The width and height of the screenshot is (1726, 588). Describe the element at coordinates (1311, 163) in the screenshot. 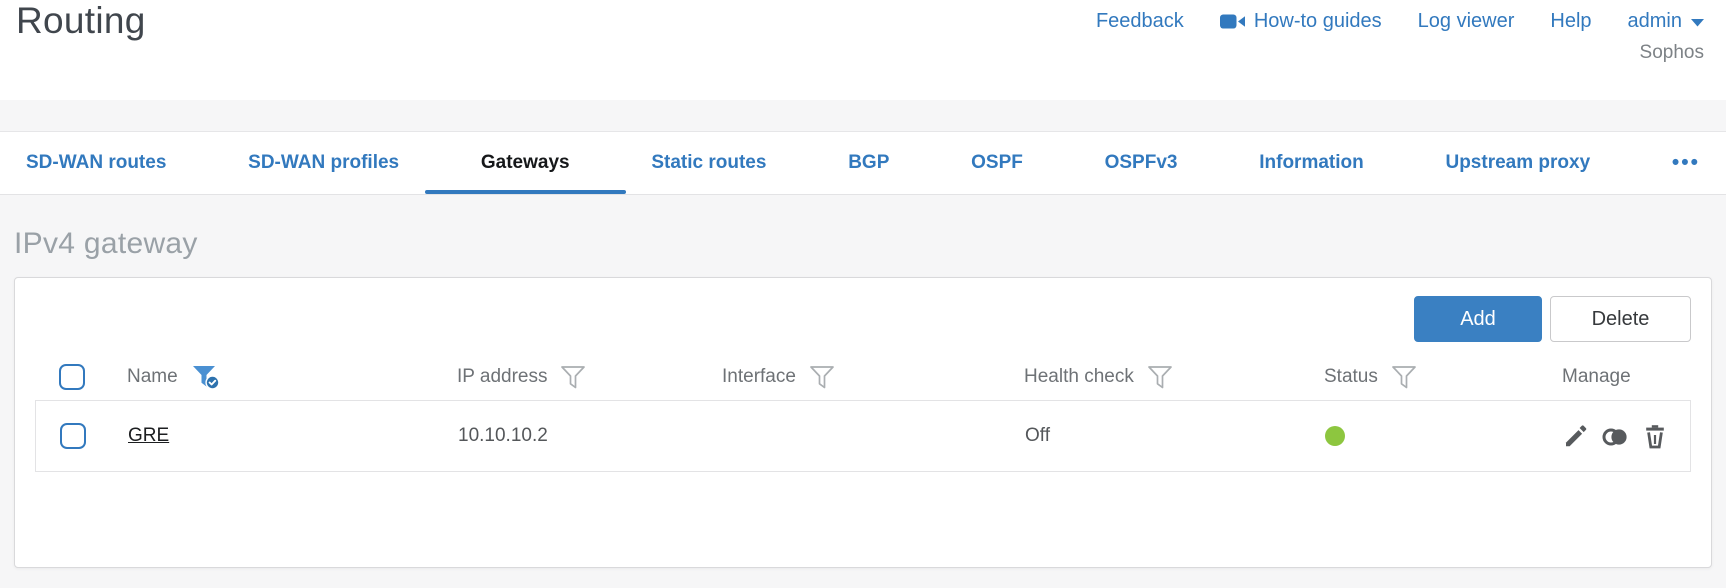

I see `tab-information: Information` at that location.